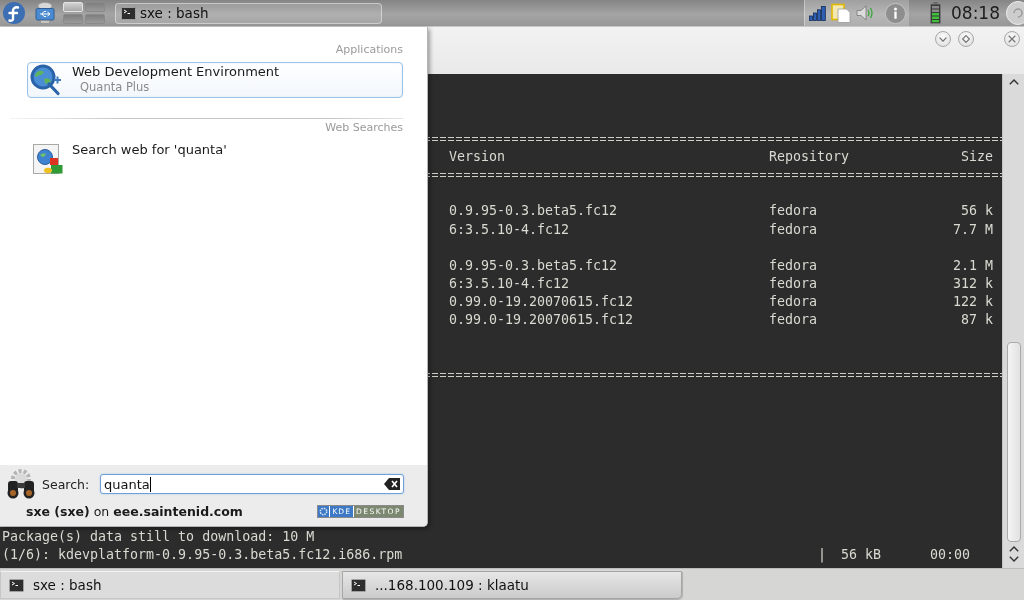 This screenshot has width=1024, height=600. What do you see at coordinates (976, 320) in the screenshot?
I see `size-text: 87 k` at bounding box center [976, 320].